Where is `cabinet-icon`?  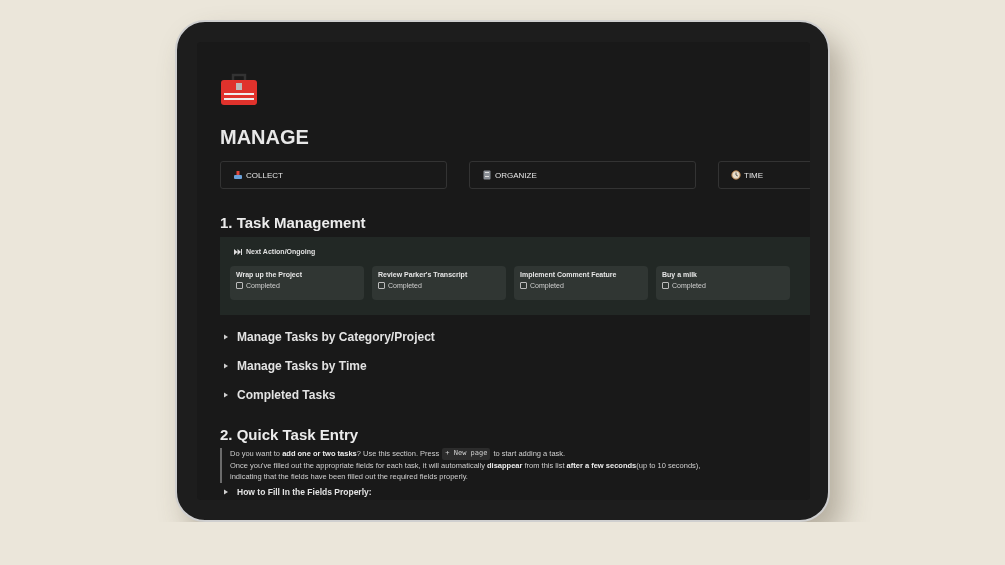
cabinet-icon is located at coordinates (487, 175).